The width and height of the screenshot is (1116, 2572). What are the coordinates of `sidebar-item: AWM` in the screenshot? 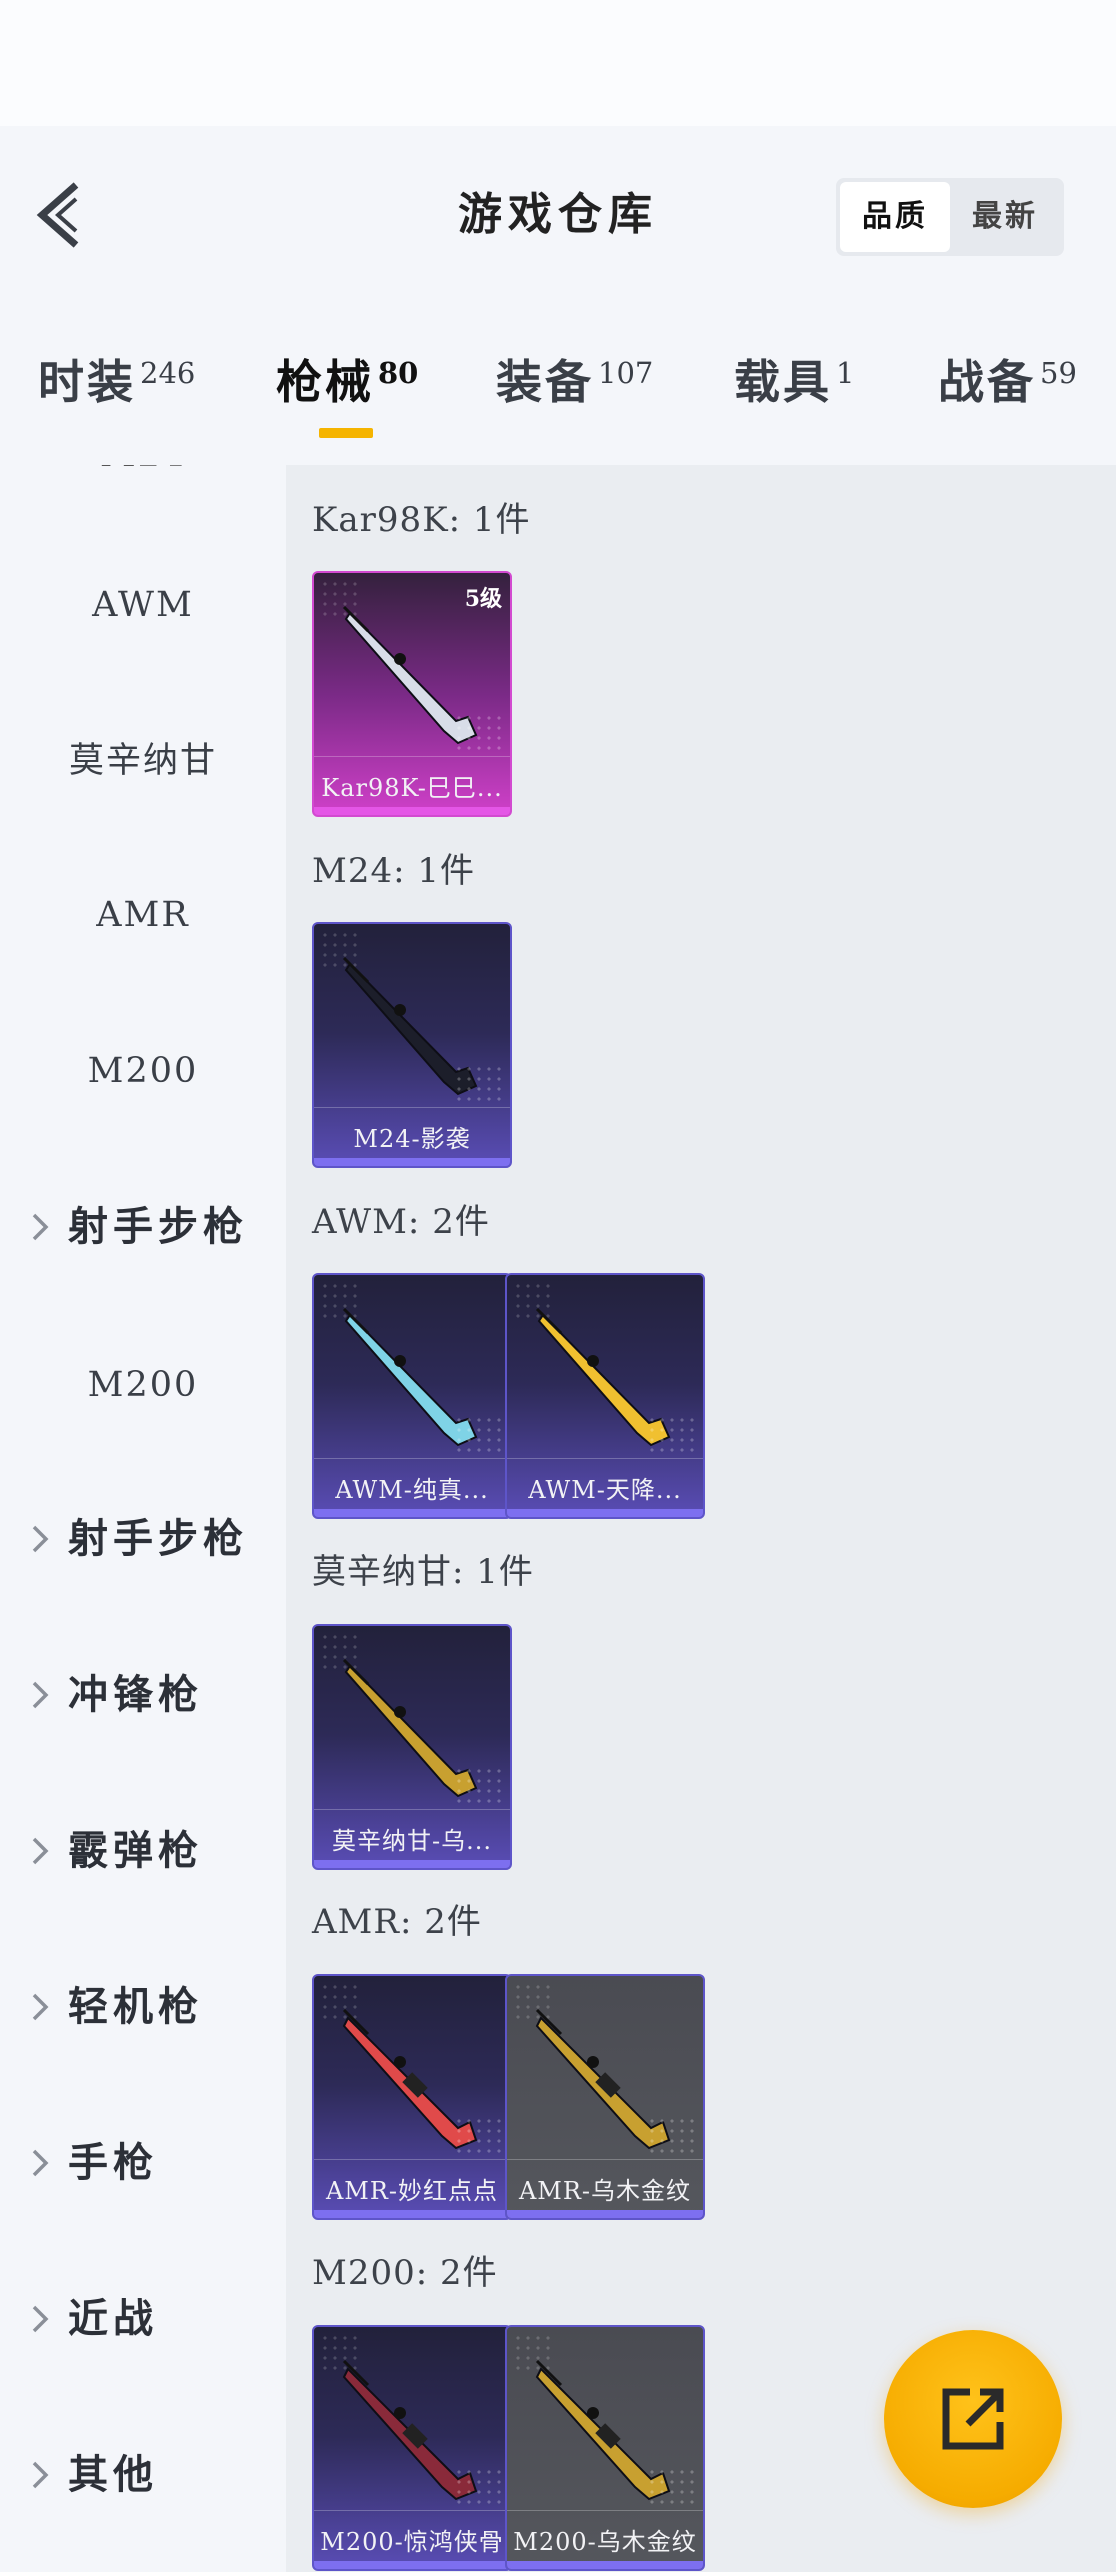 It's located at (143, 605).